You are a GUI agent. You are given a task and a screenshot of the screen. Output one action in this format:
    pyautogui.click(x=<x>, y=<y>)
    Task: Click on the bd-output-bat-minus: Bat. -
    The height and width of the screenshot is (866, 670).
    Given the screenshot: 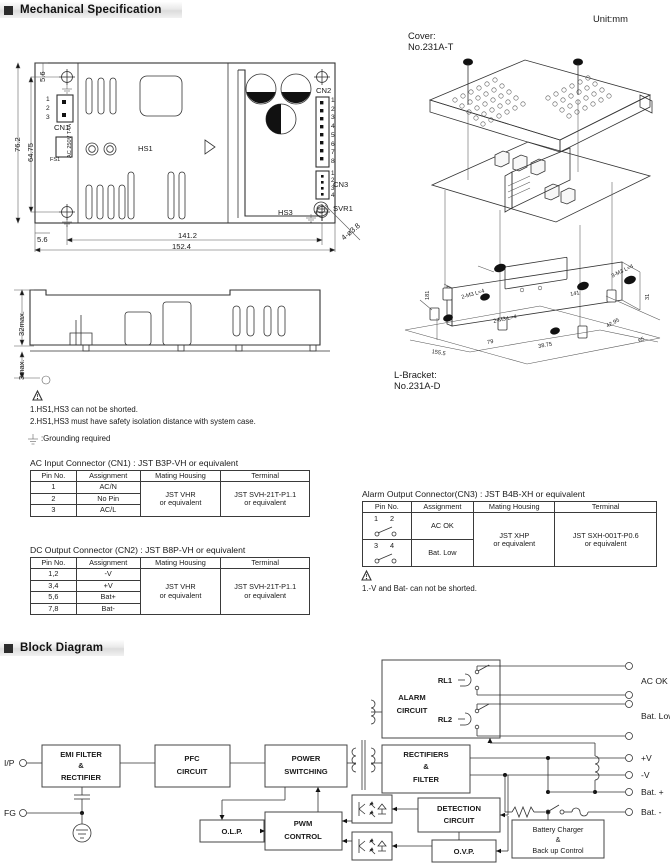 What is the action you would take?
    pyautogui.click(x=651, y=812)
    